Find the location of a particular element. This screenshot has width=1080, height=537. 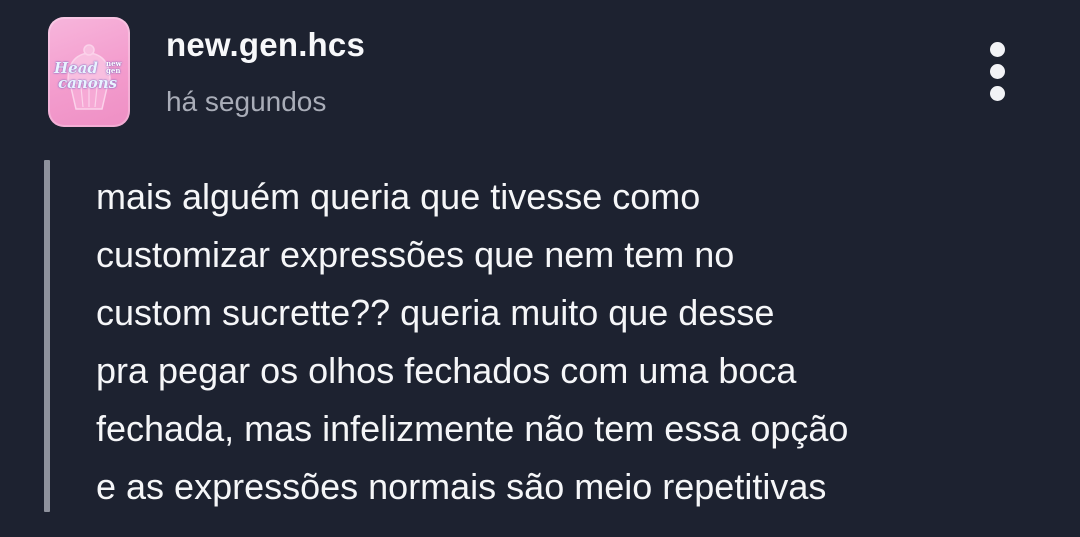

post-text-line: custom sucrette?? queria muito que desse is located at coordinates (435, 312).